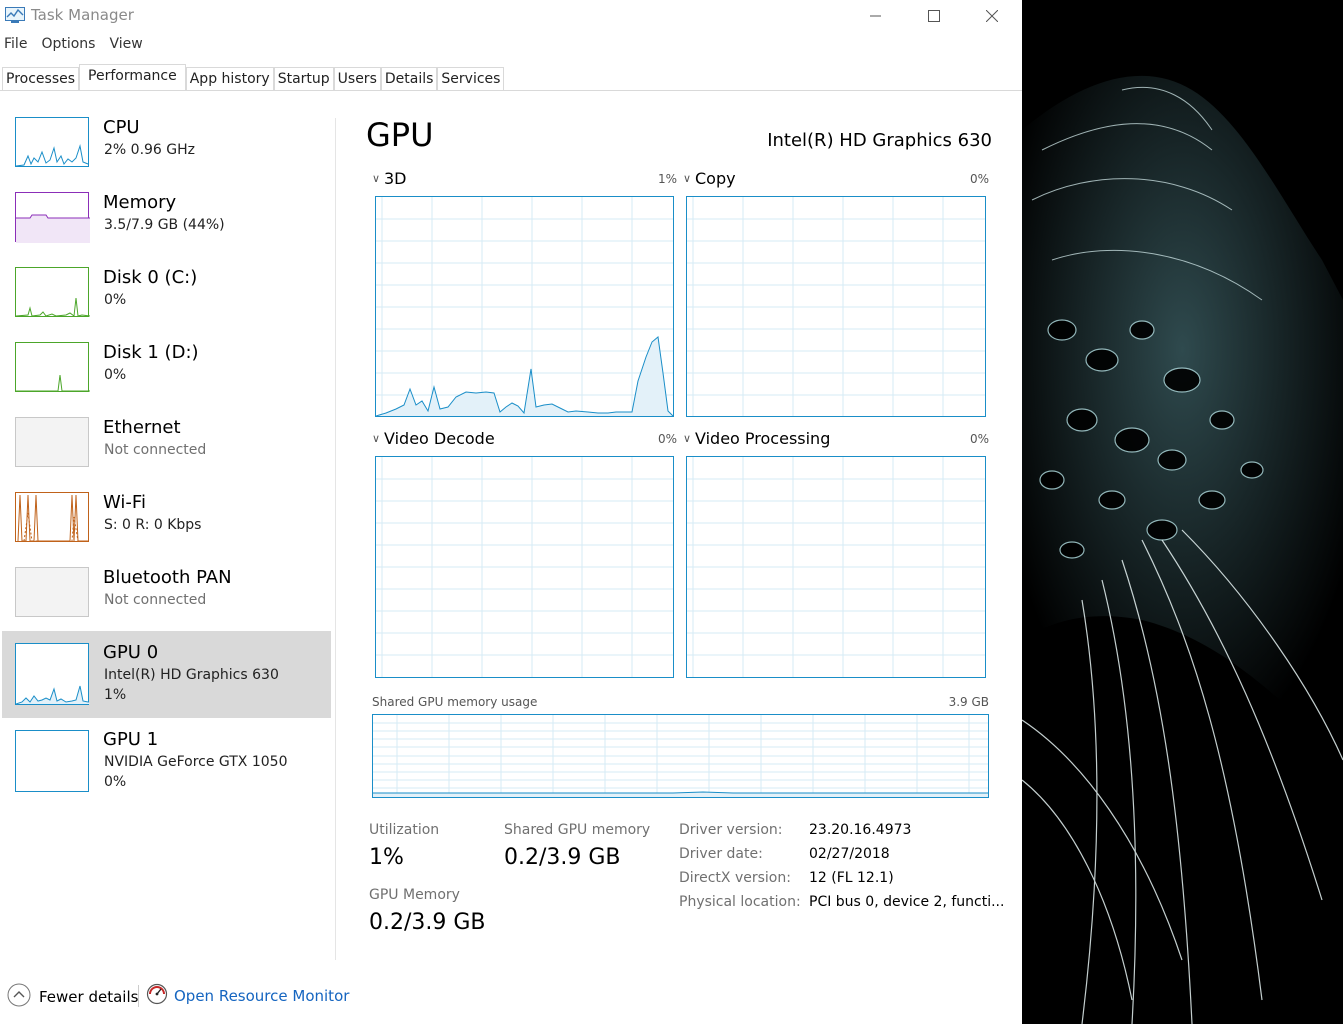 This screenshot has width=1343, height=1024. What do you see at coordinates (851, 878) in the screenshot?
I see `directx-version-value: 12 (FL 12.1)` at bounding box center [851, 878].